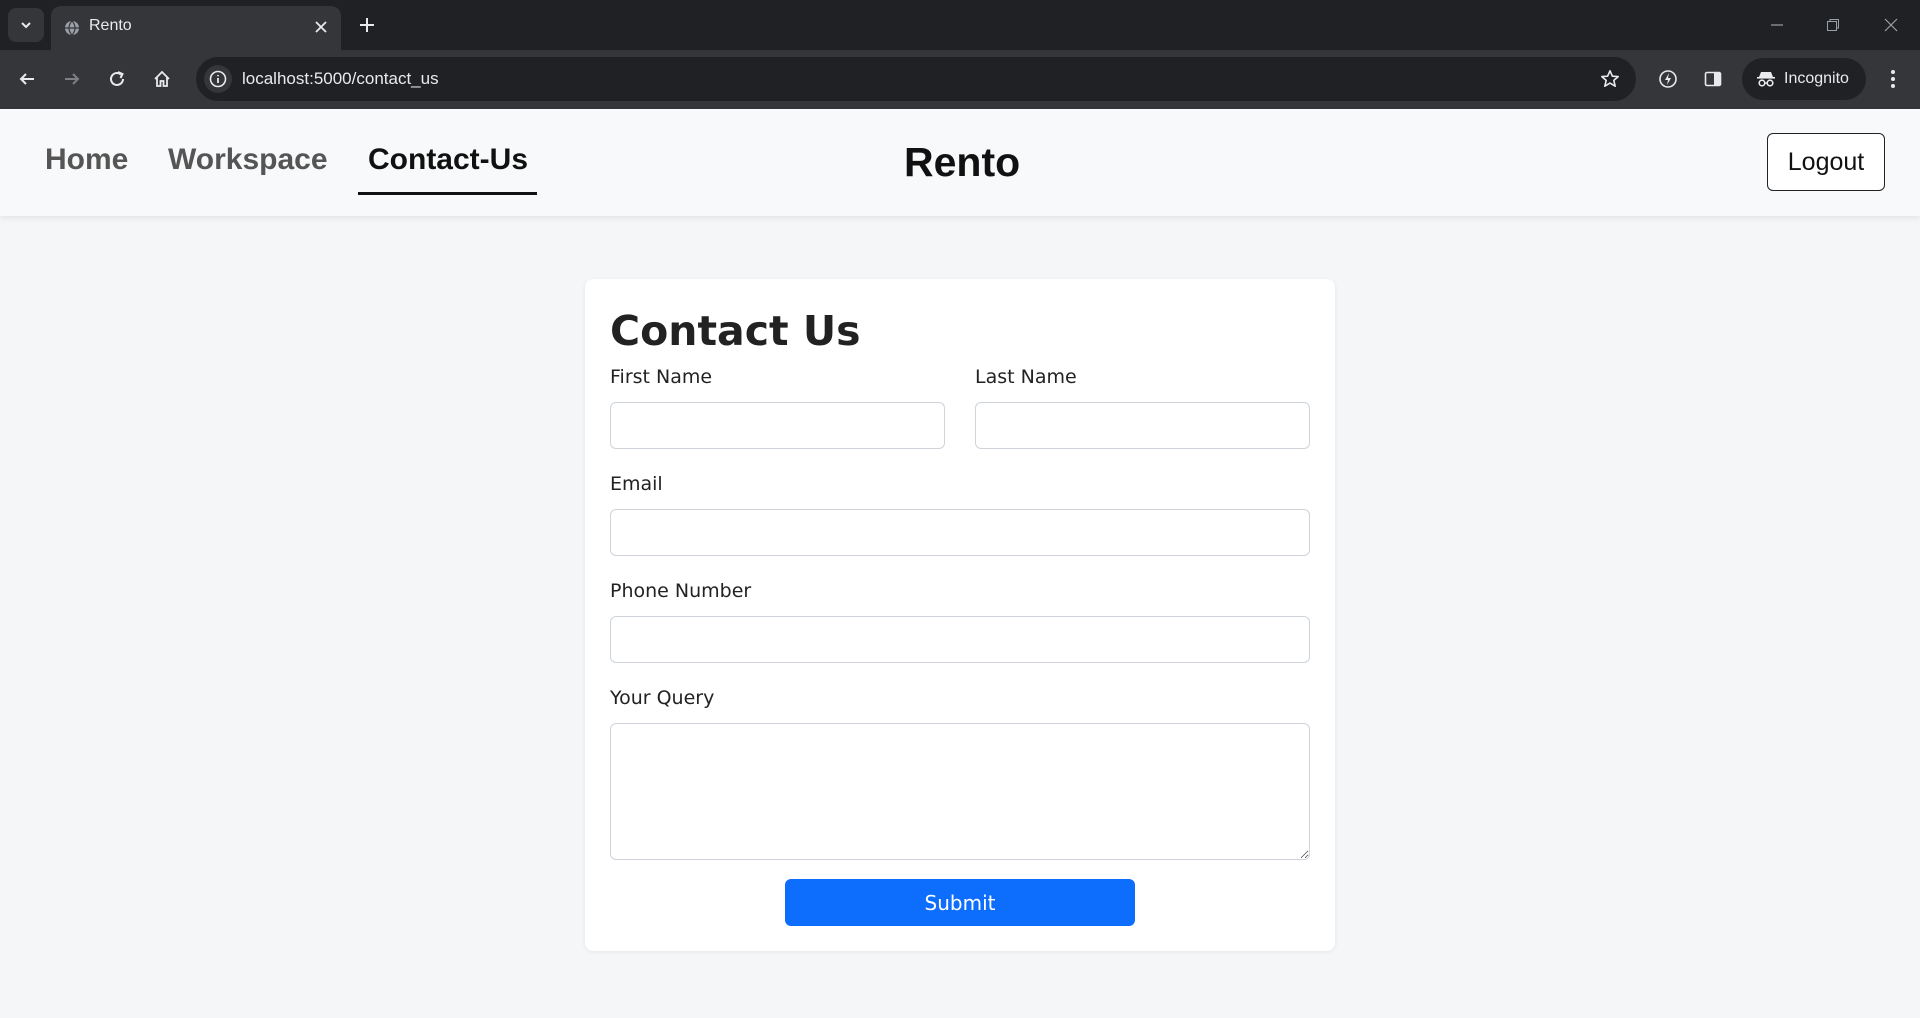  I want to click on back-button, so click(27, 79).